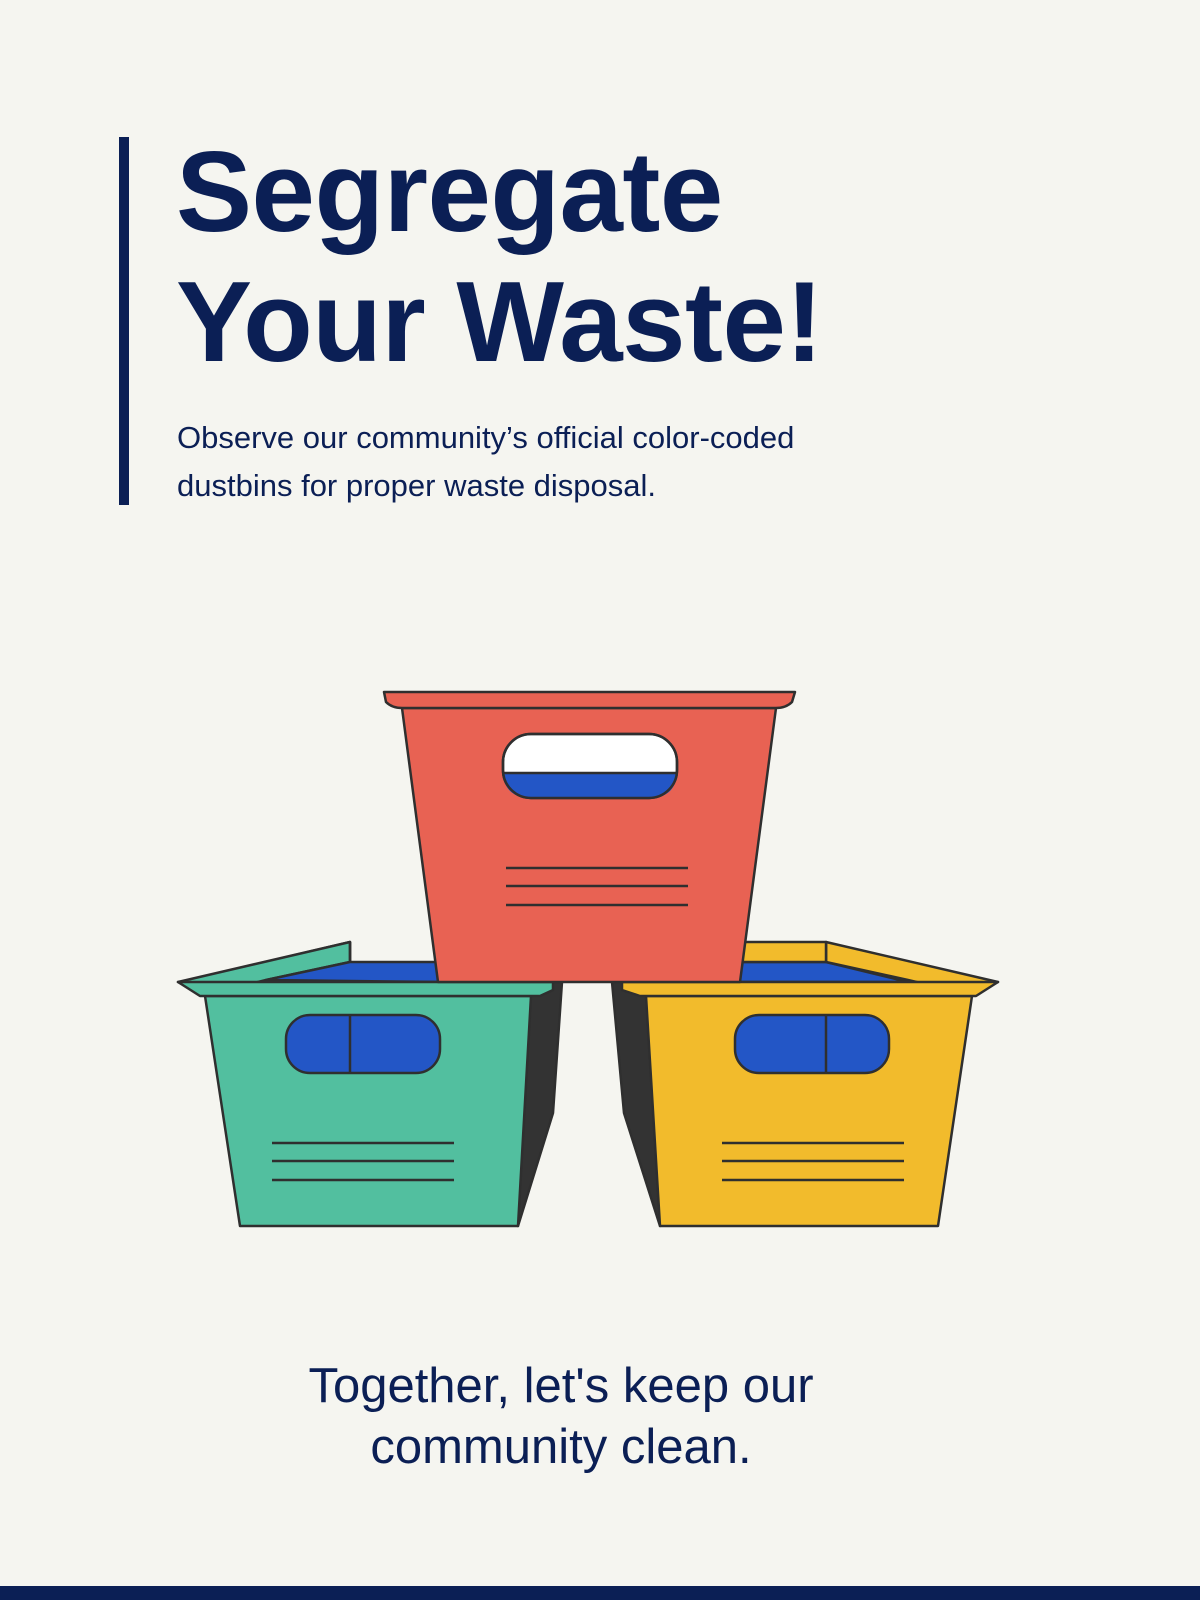  Describe the element at coordinates (561, 1447) in the screenshot. I see `tagline-line-2: community clean.` at that location.